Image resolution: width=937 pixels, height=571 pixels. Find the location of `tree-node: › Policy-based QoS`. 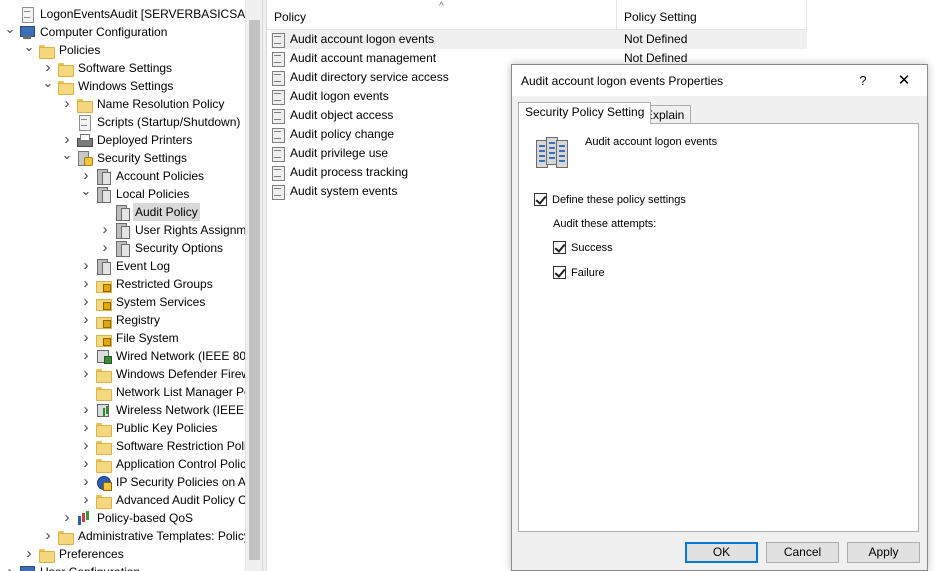

tree-node: › Policy-based QoS is located at coordinates (128, 518).